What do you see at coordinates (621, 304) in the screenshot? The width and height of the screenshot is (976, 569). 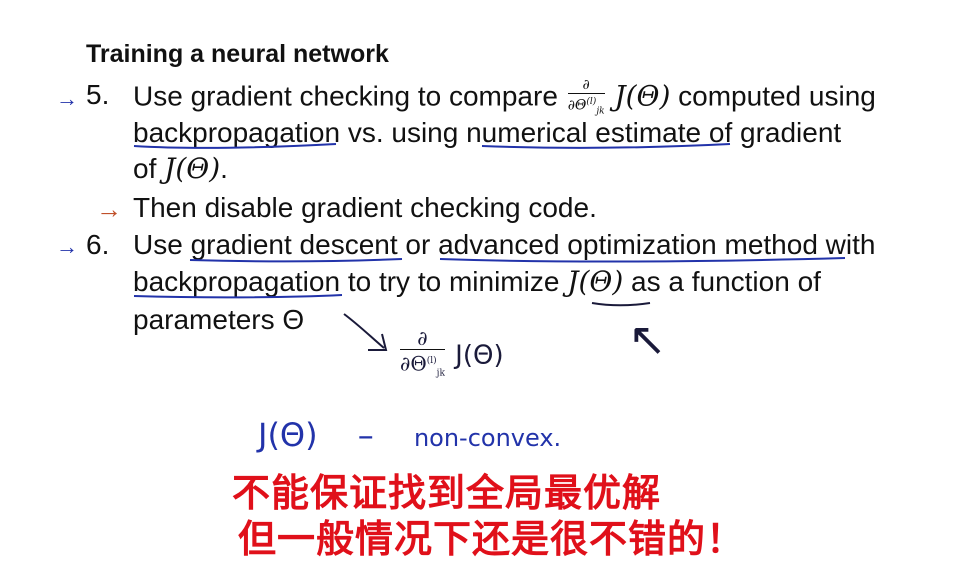 I see `underline-cost-function` at bounding box center [621, 304].